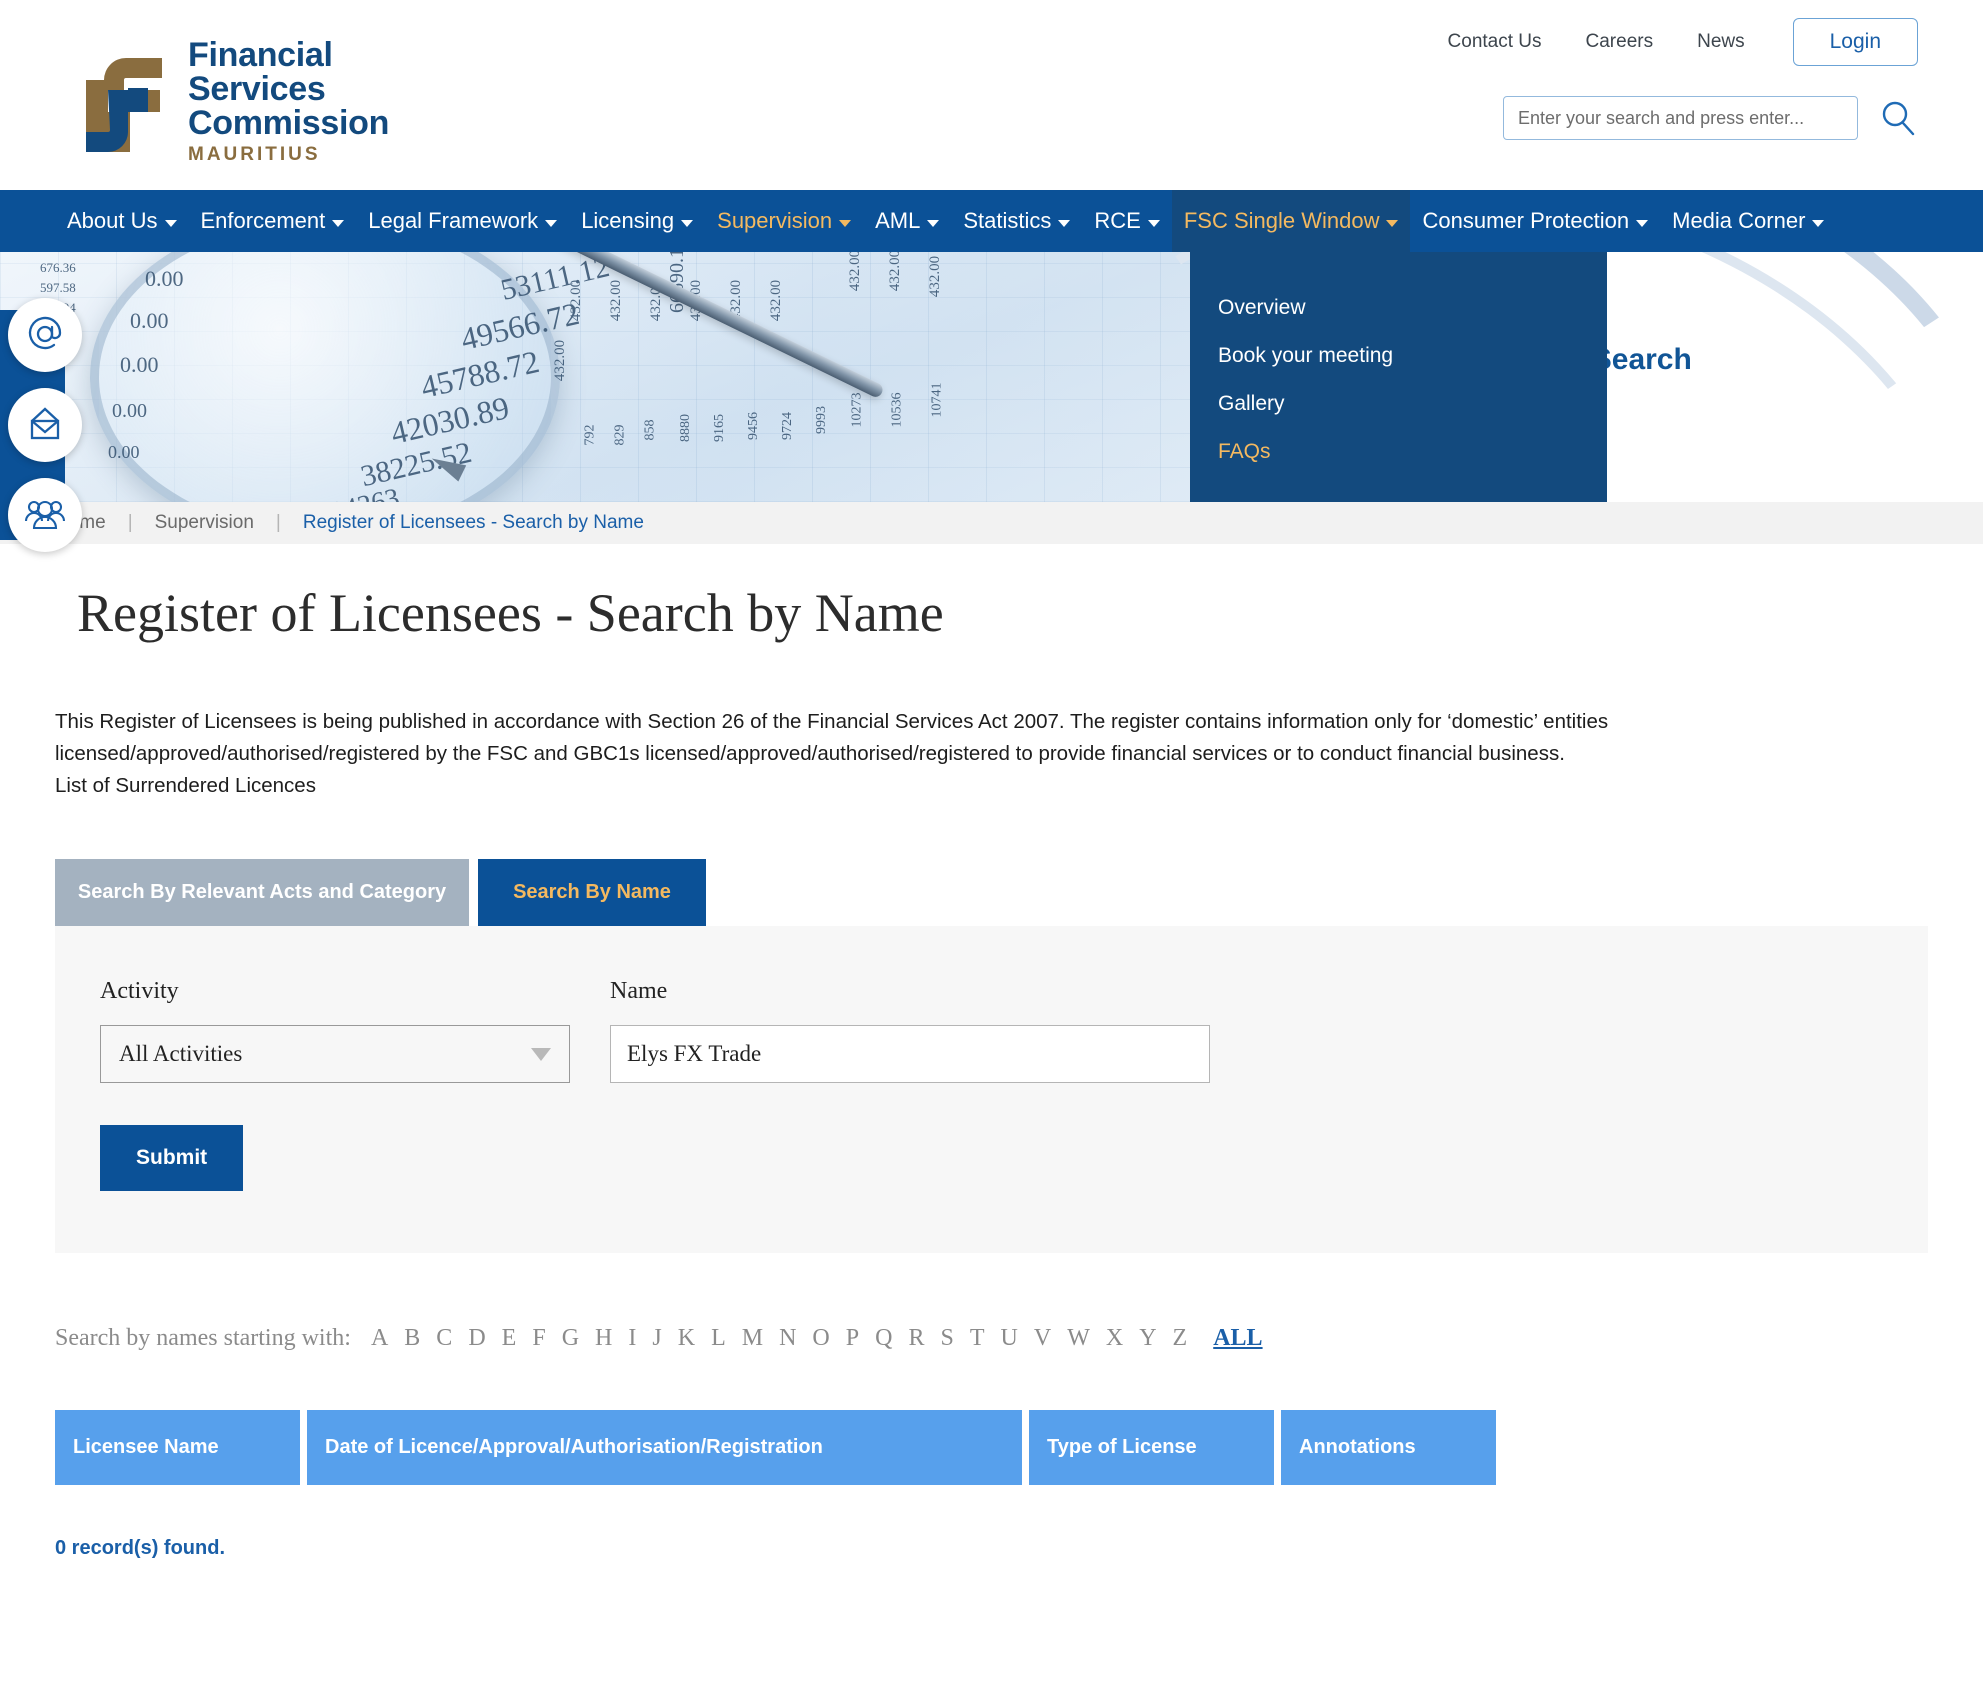 Image resolution: width=1983 pixels, height=1690 pixels. Describe the element at coordinates (262, 893) in the screenshot. I see `tab-search-by-acts: Search By Relevant Acts and Category` at that location.